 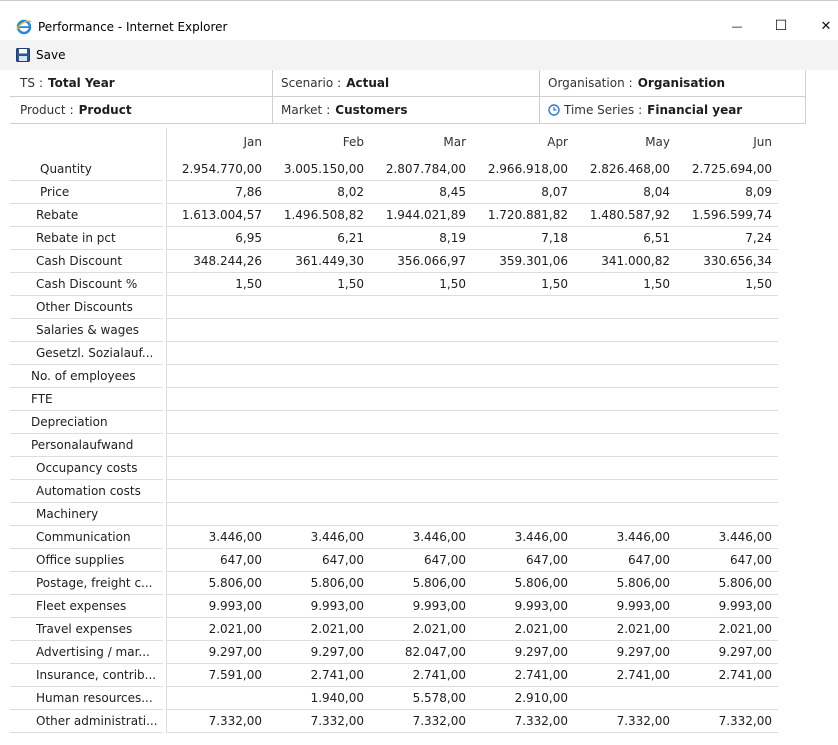 I want to click on grid-cell: 7,24, so click(x=727, y=238).